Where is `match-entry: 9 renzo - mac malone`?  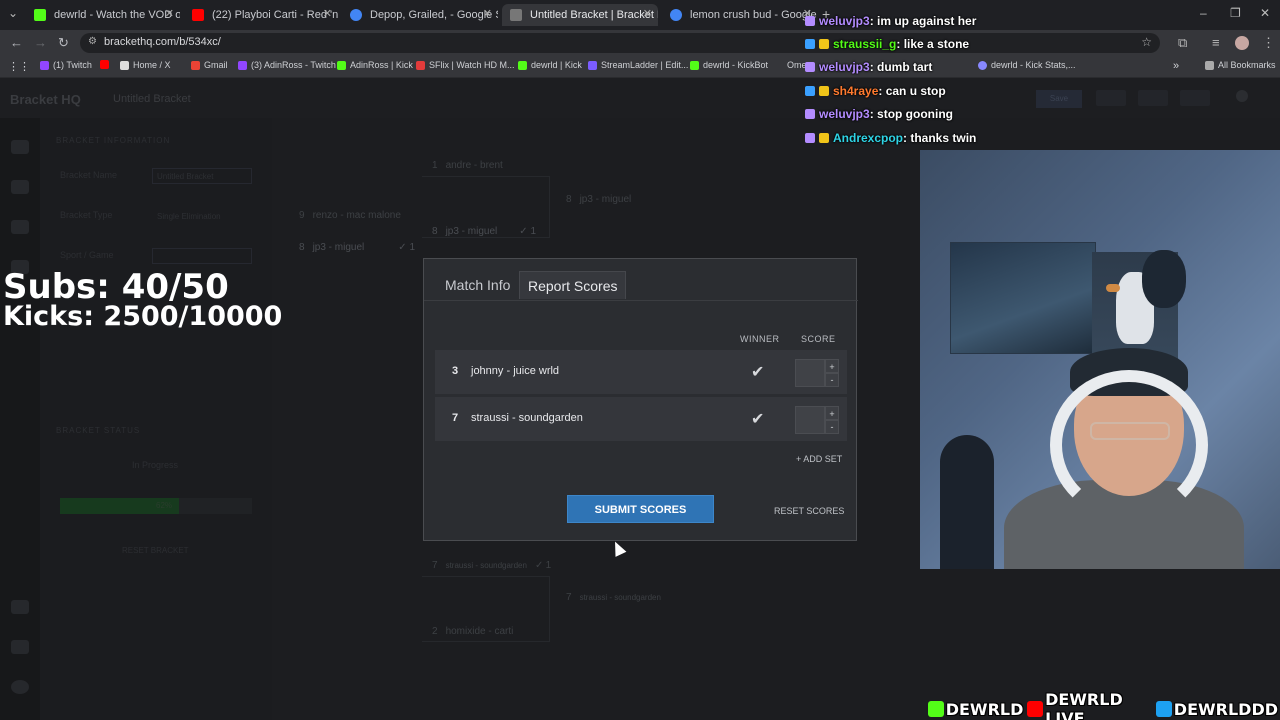
match-entry: 9 renzo - mac malone is located at coordinates (350, 215).